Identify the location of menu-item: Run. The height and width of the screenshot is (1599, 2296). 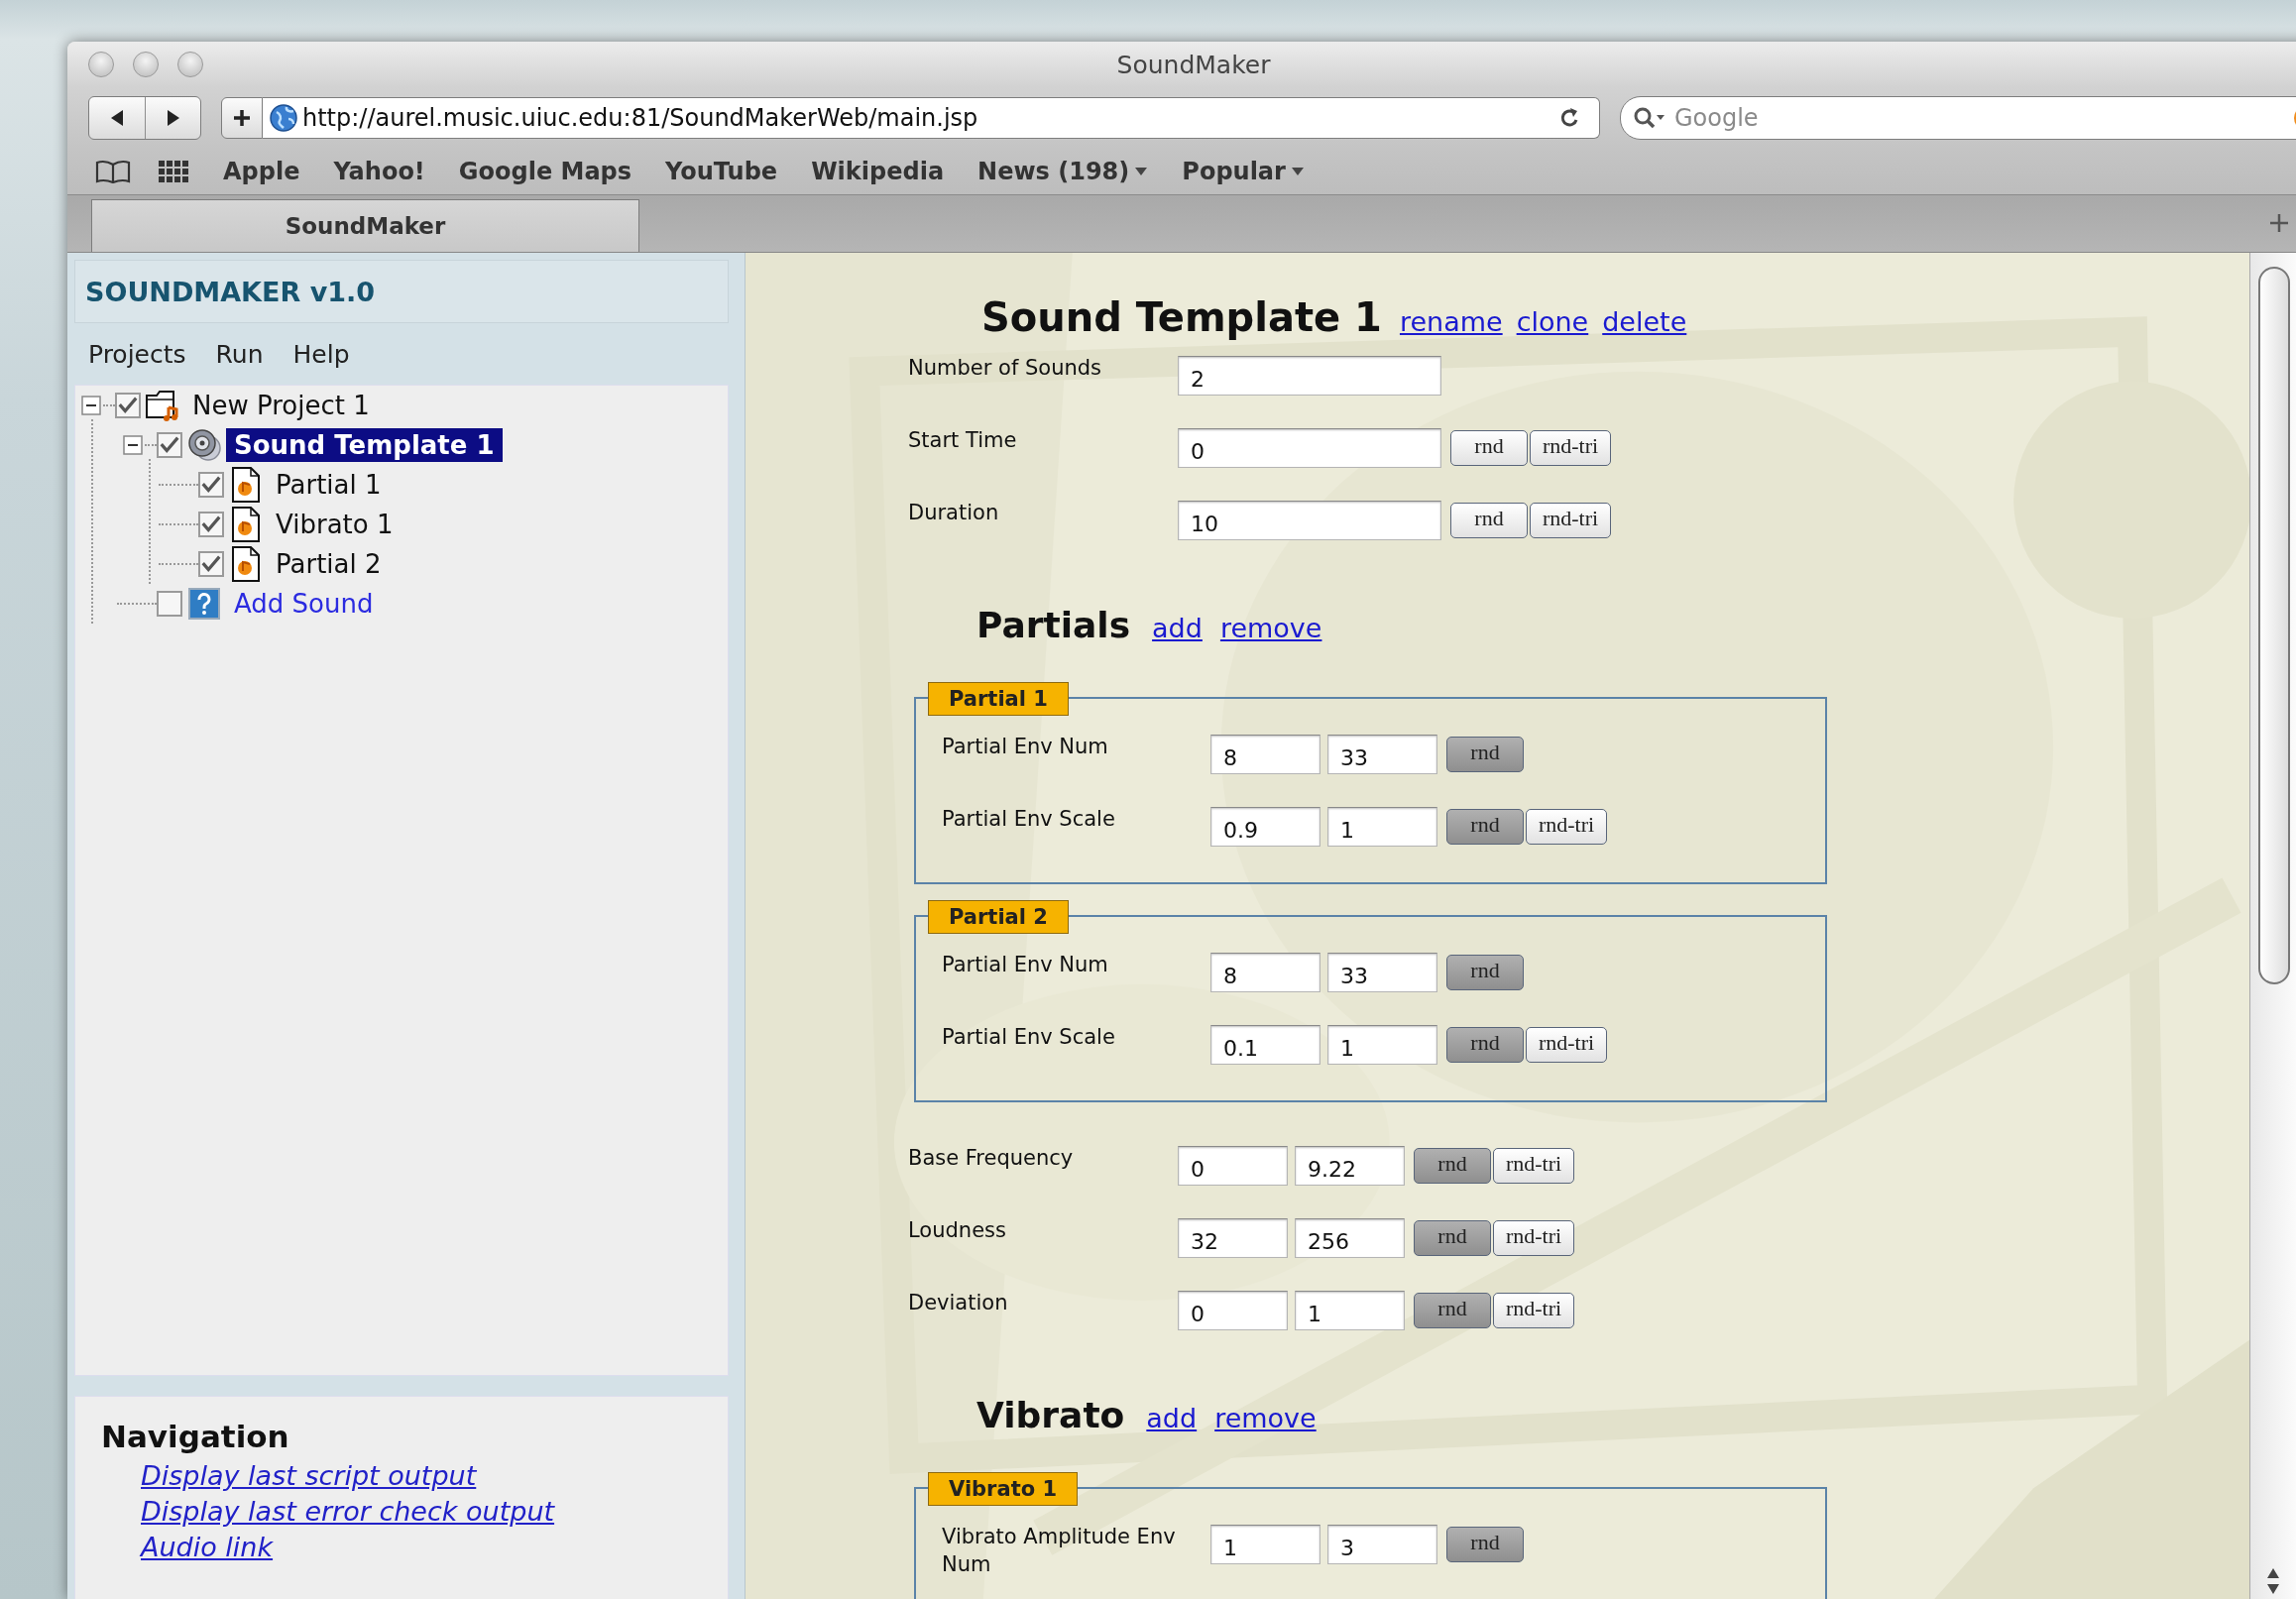
(240, 354).